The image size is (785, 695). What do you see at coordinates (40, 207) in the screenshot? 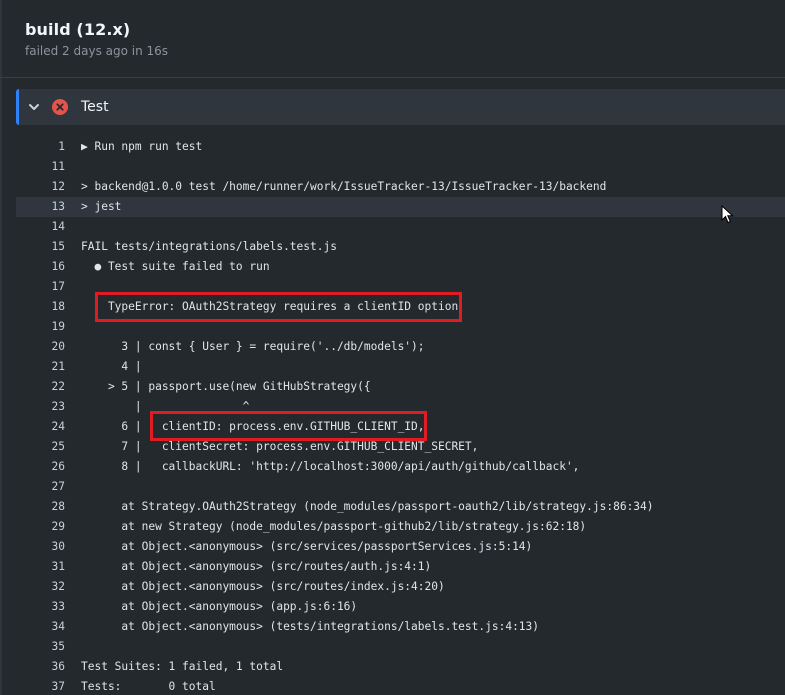
I see `line-number: 13` at bounding box center [40, 207].